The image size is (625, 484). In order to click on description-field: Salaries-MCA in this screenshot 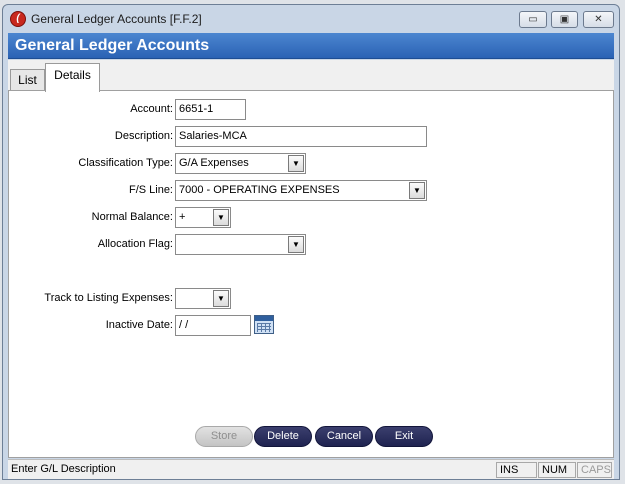, I will do `click(301, 136)`.